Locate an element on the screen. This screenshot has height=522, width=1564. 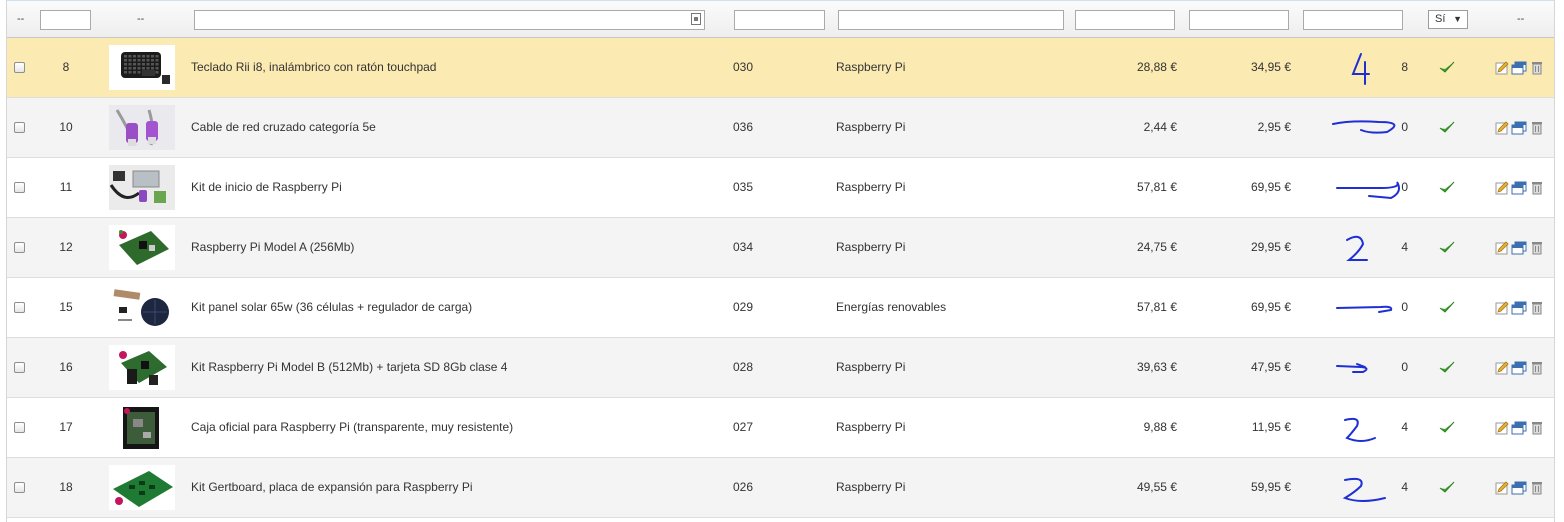
filter-category-input is located at coordinates (951, 20).